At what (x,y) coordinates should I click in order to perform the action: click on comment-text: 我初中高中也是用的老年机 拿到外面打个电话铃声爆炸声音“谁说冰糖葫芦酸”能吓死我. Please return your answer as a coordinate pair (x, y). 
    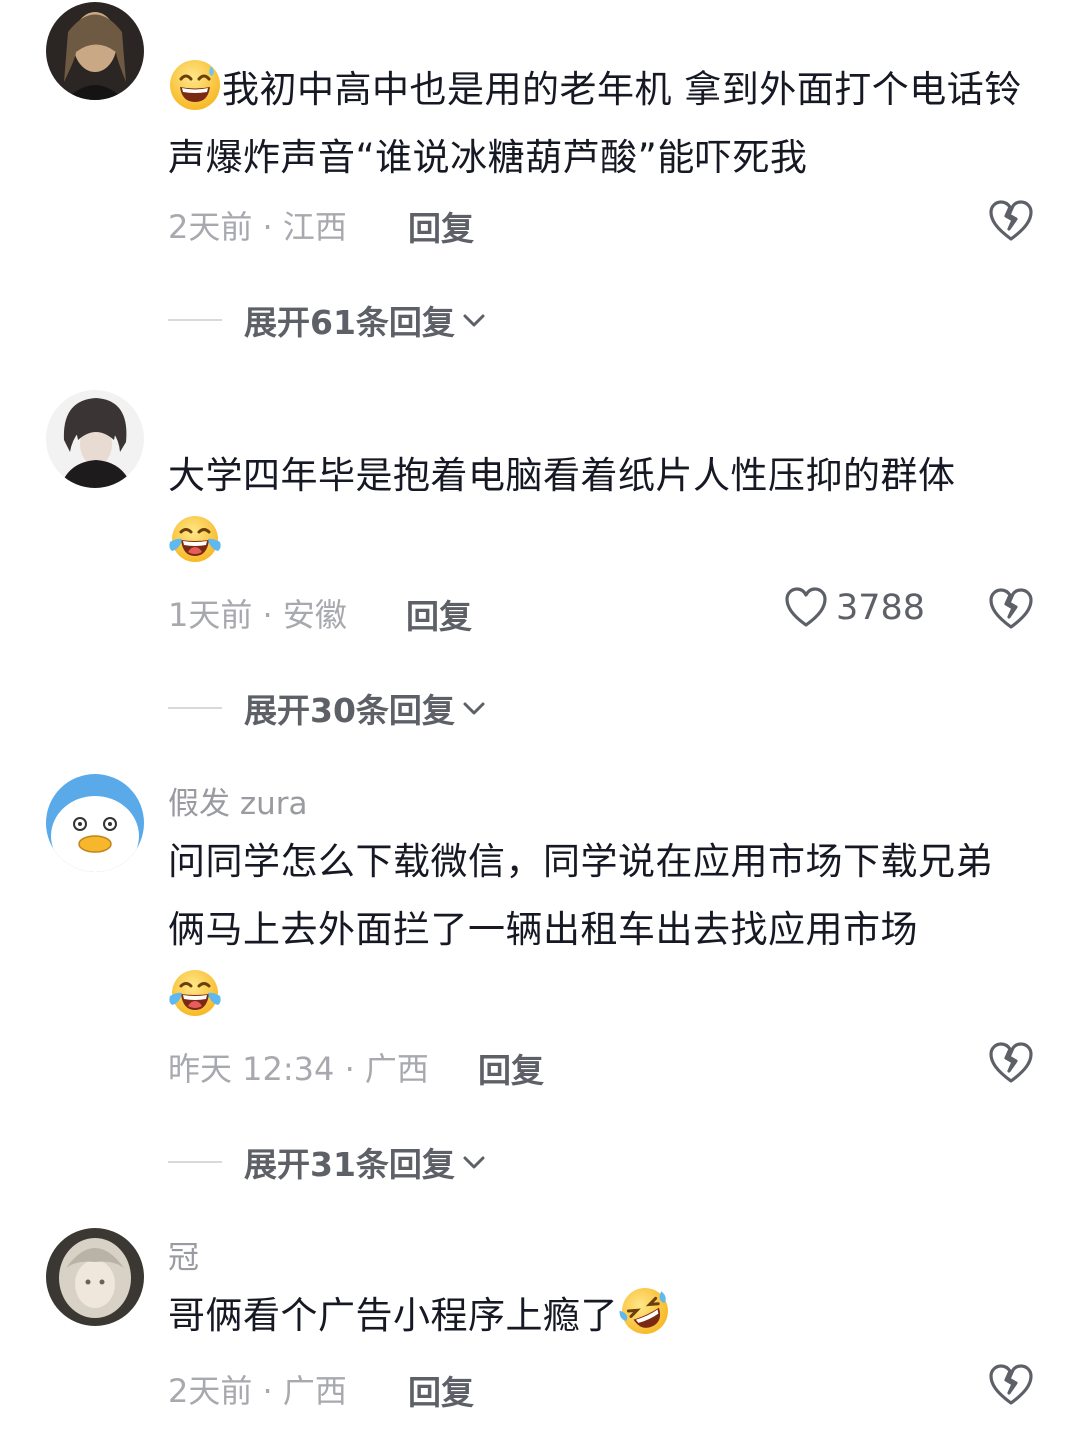
    Looking at the image, I should click on (598, 124).